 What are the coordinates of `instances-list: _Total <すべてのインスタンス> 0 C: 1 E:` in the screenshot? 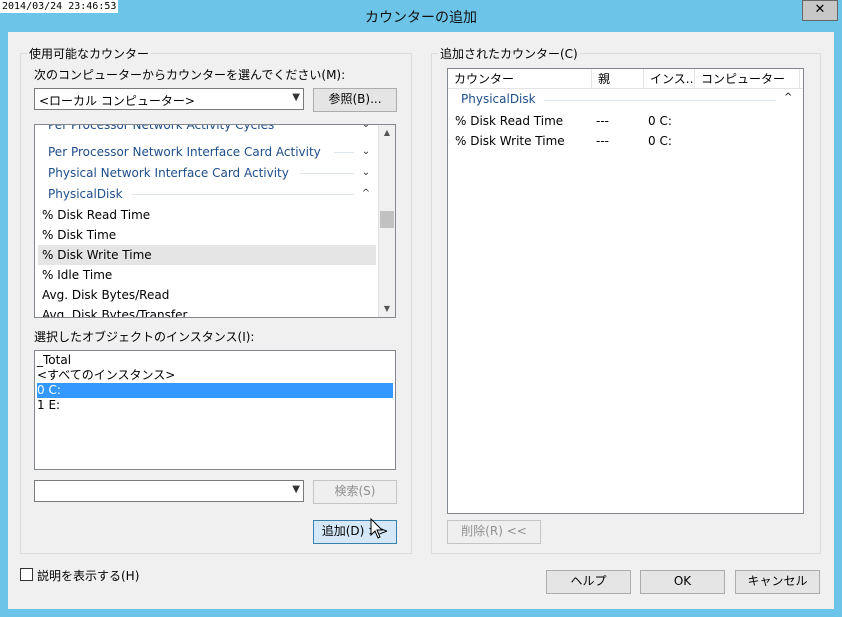 It's located at (215, 410).